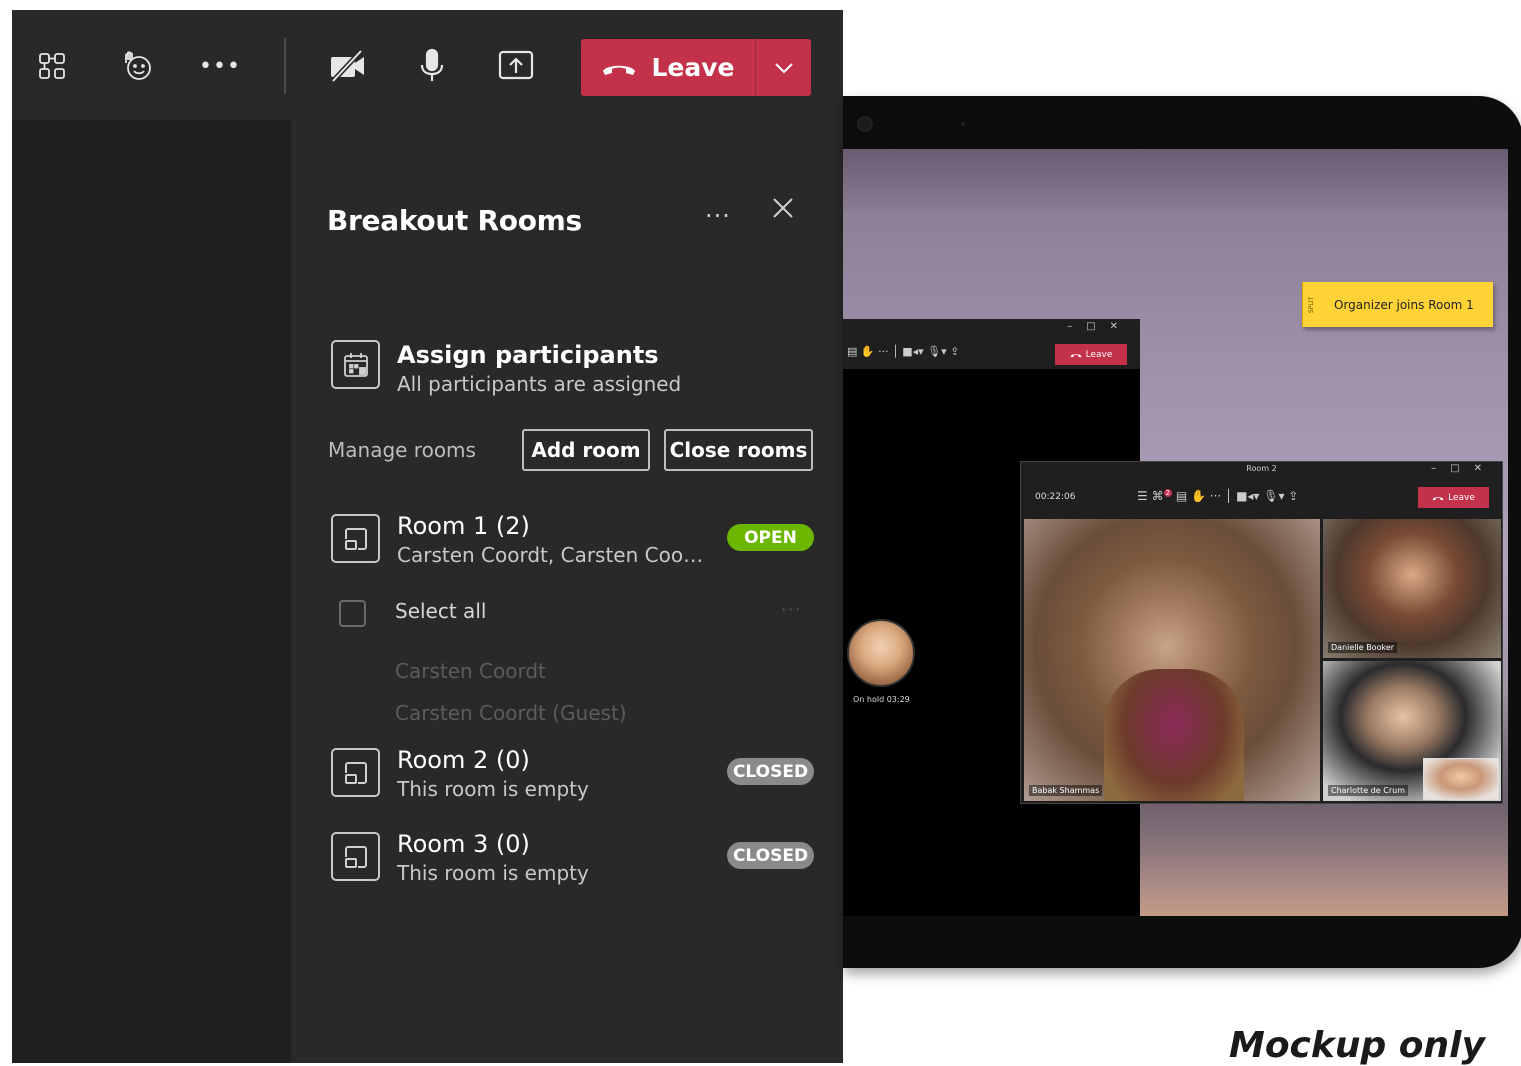 This screenshot has width=1521, height=1066. What do you see at coordinates (1175, 180) in the screenshot?
I see `wallpaper-top` at bounding box center [1175, 180].